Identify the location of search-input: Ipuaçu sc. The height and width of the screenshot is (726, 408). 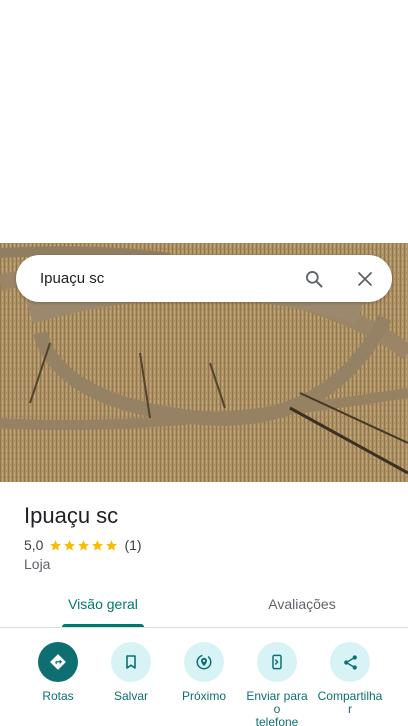
(72, 278).